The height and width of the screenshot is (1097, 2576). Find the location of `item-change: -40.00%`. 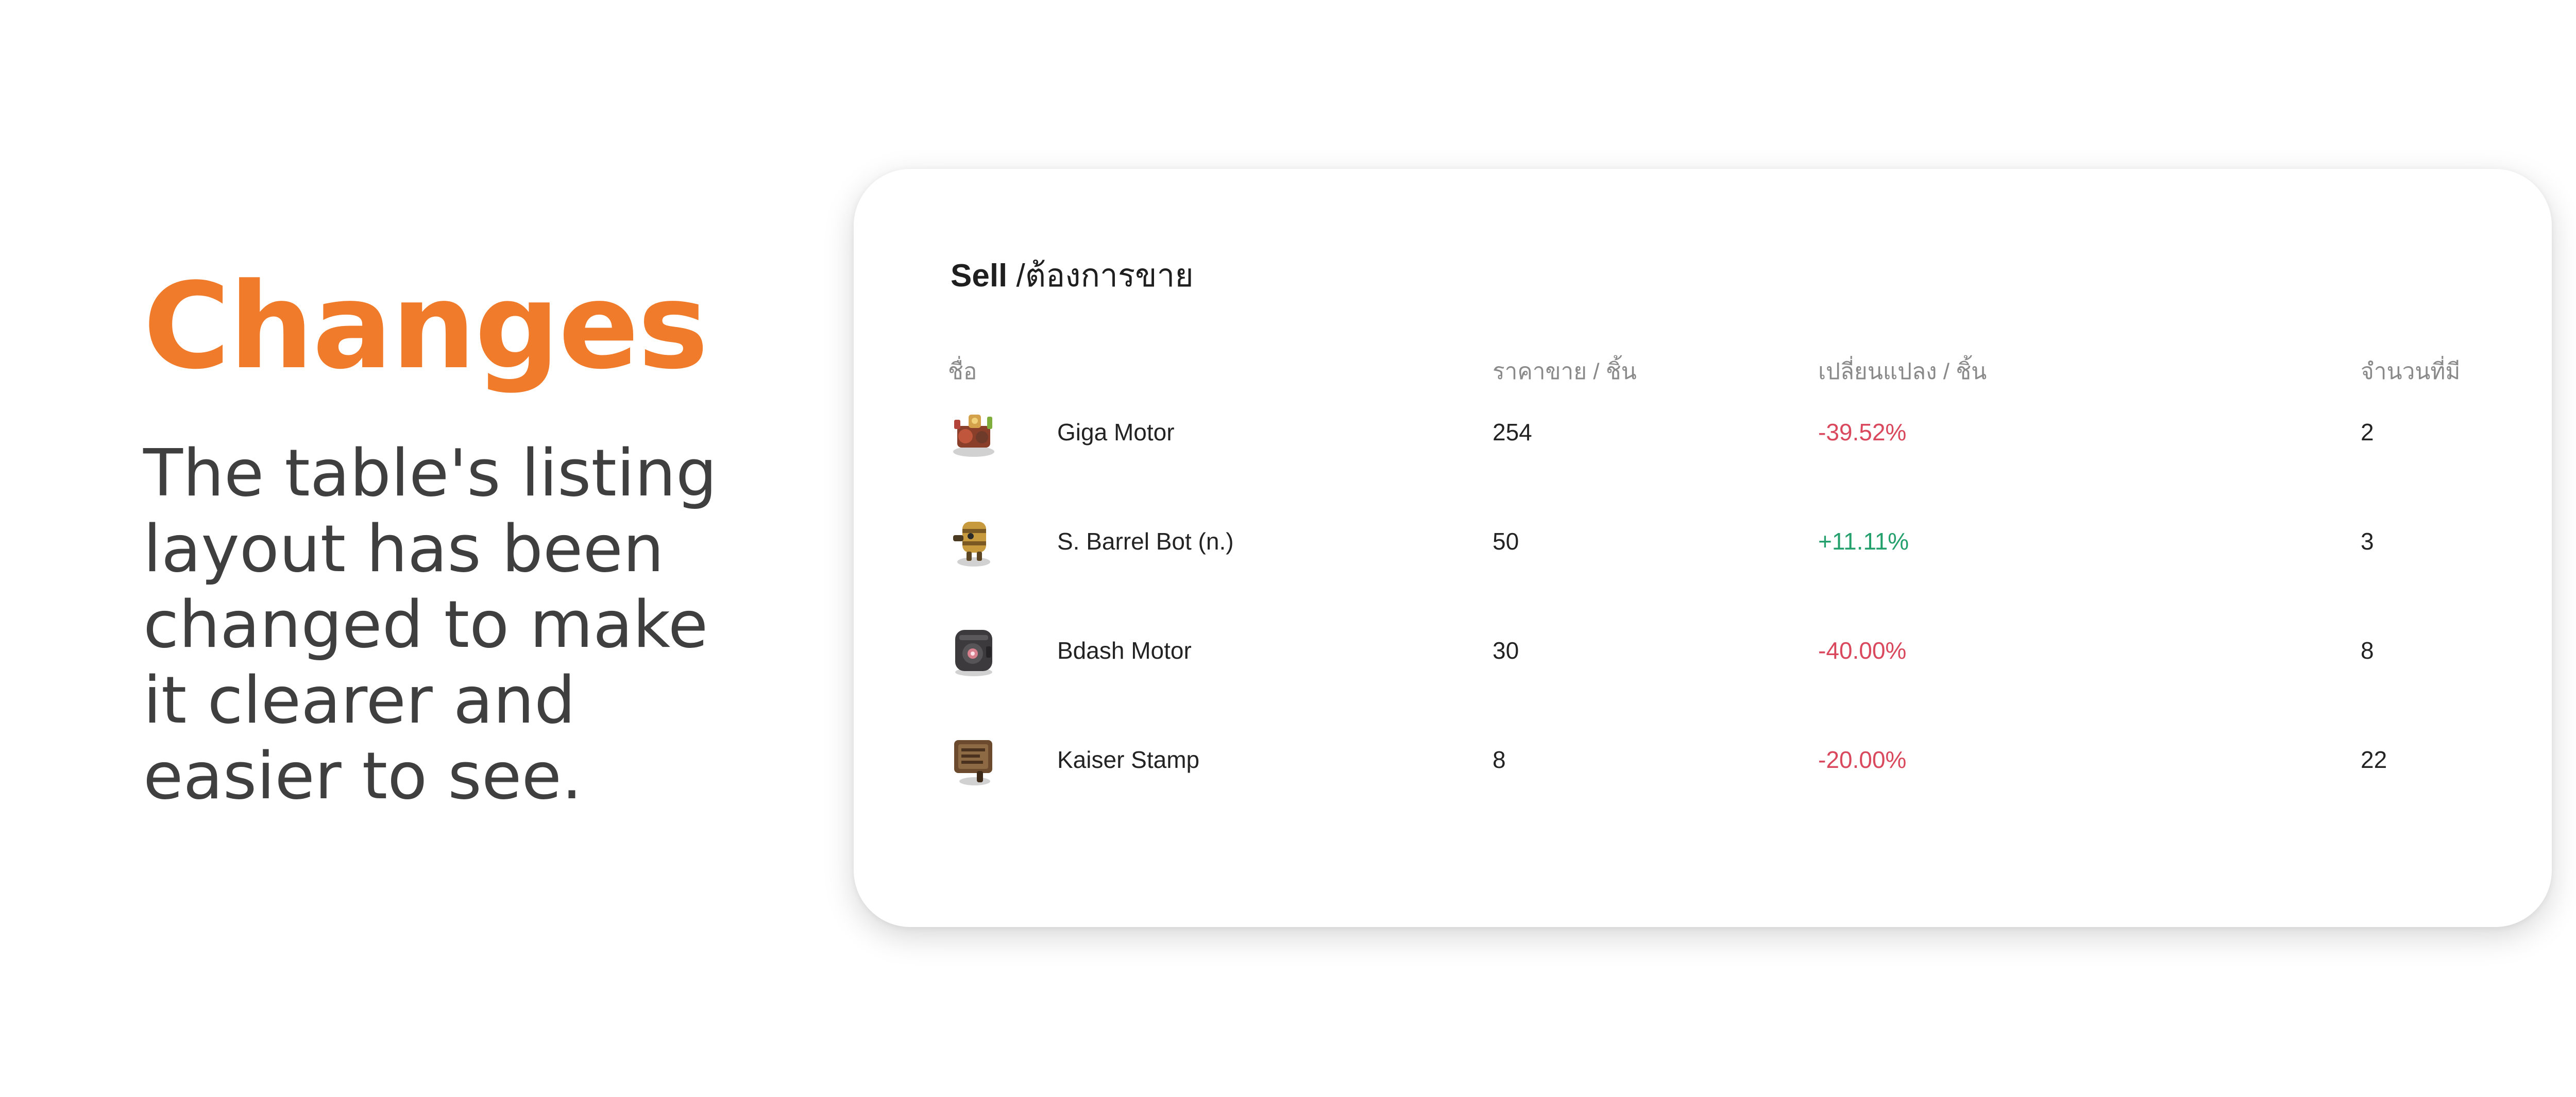

item-change: -40.00% is located at coordinates (1862, 650).